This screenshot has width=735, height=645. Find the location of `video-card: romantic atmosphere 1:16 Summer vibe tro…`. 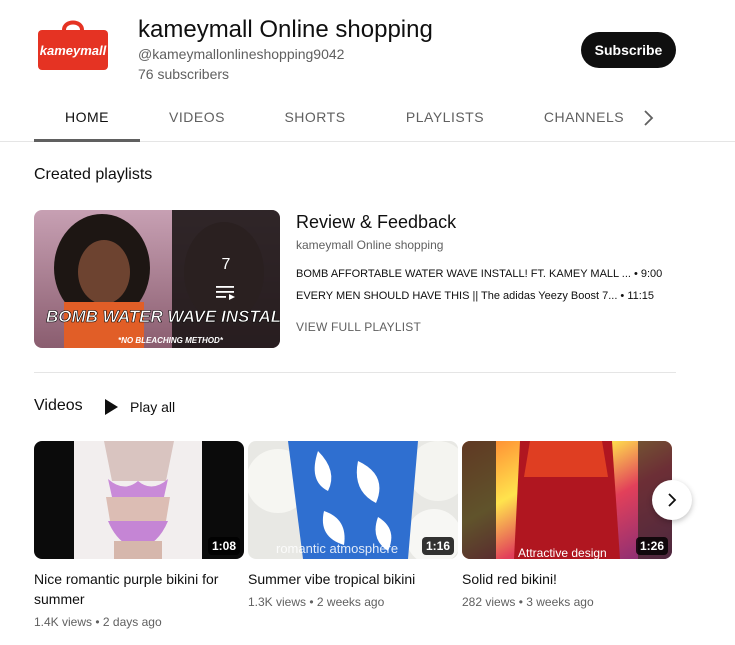

video-card: romantic atmosphere 1:16 Summer vibe tro… is located at coordinates (353, 525).